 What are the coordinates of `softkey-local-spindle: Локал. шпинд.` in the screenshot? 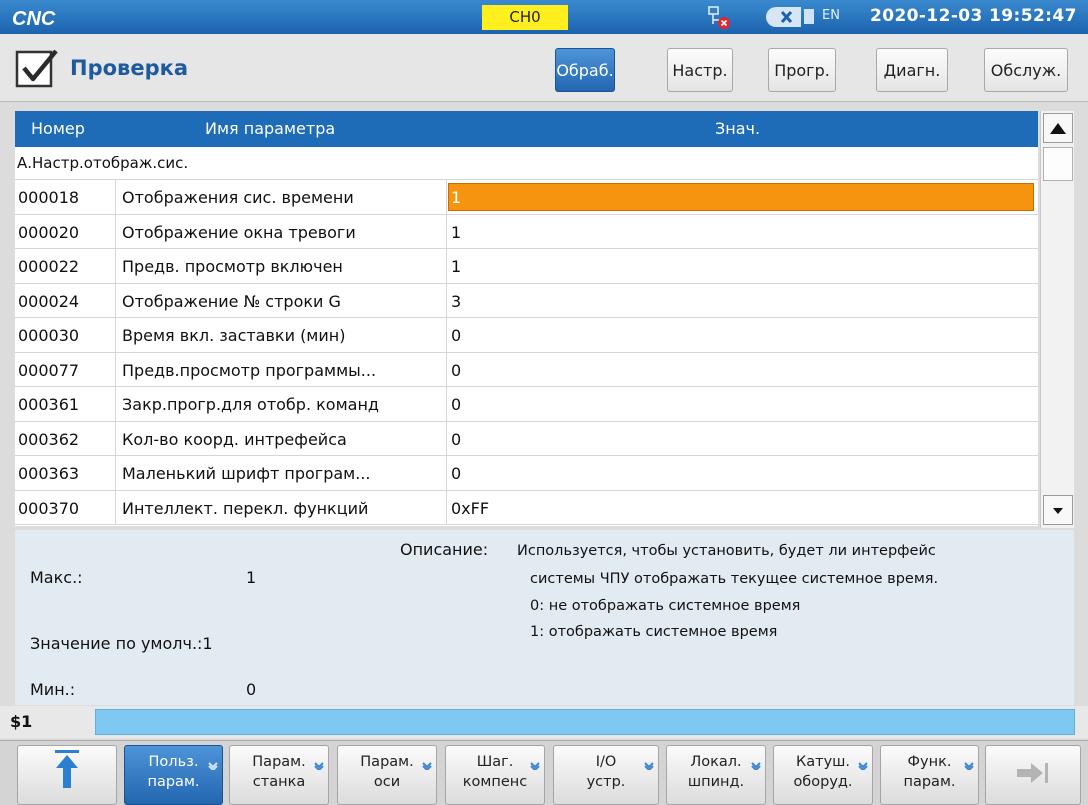 It's located at (716, 775).